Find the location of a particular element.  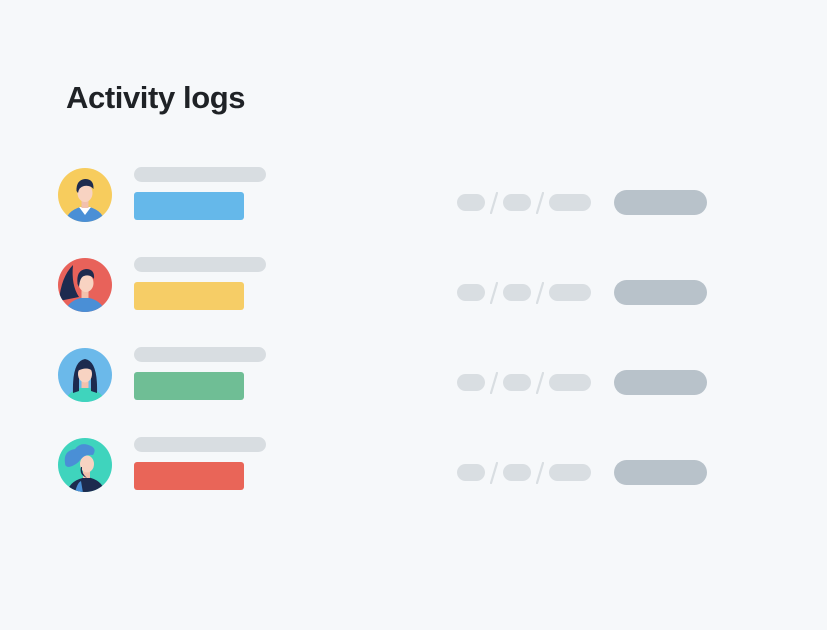

user-avatar-woman-ponytail-icon is located at coordinates (85, 285).